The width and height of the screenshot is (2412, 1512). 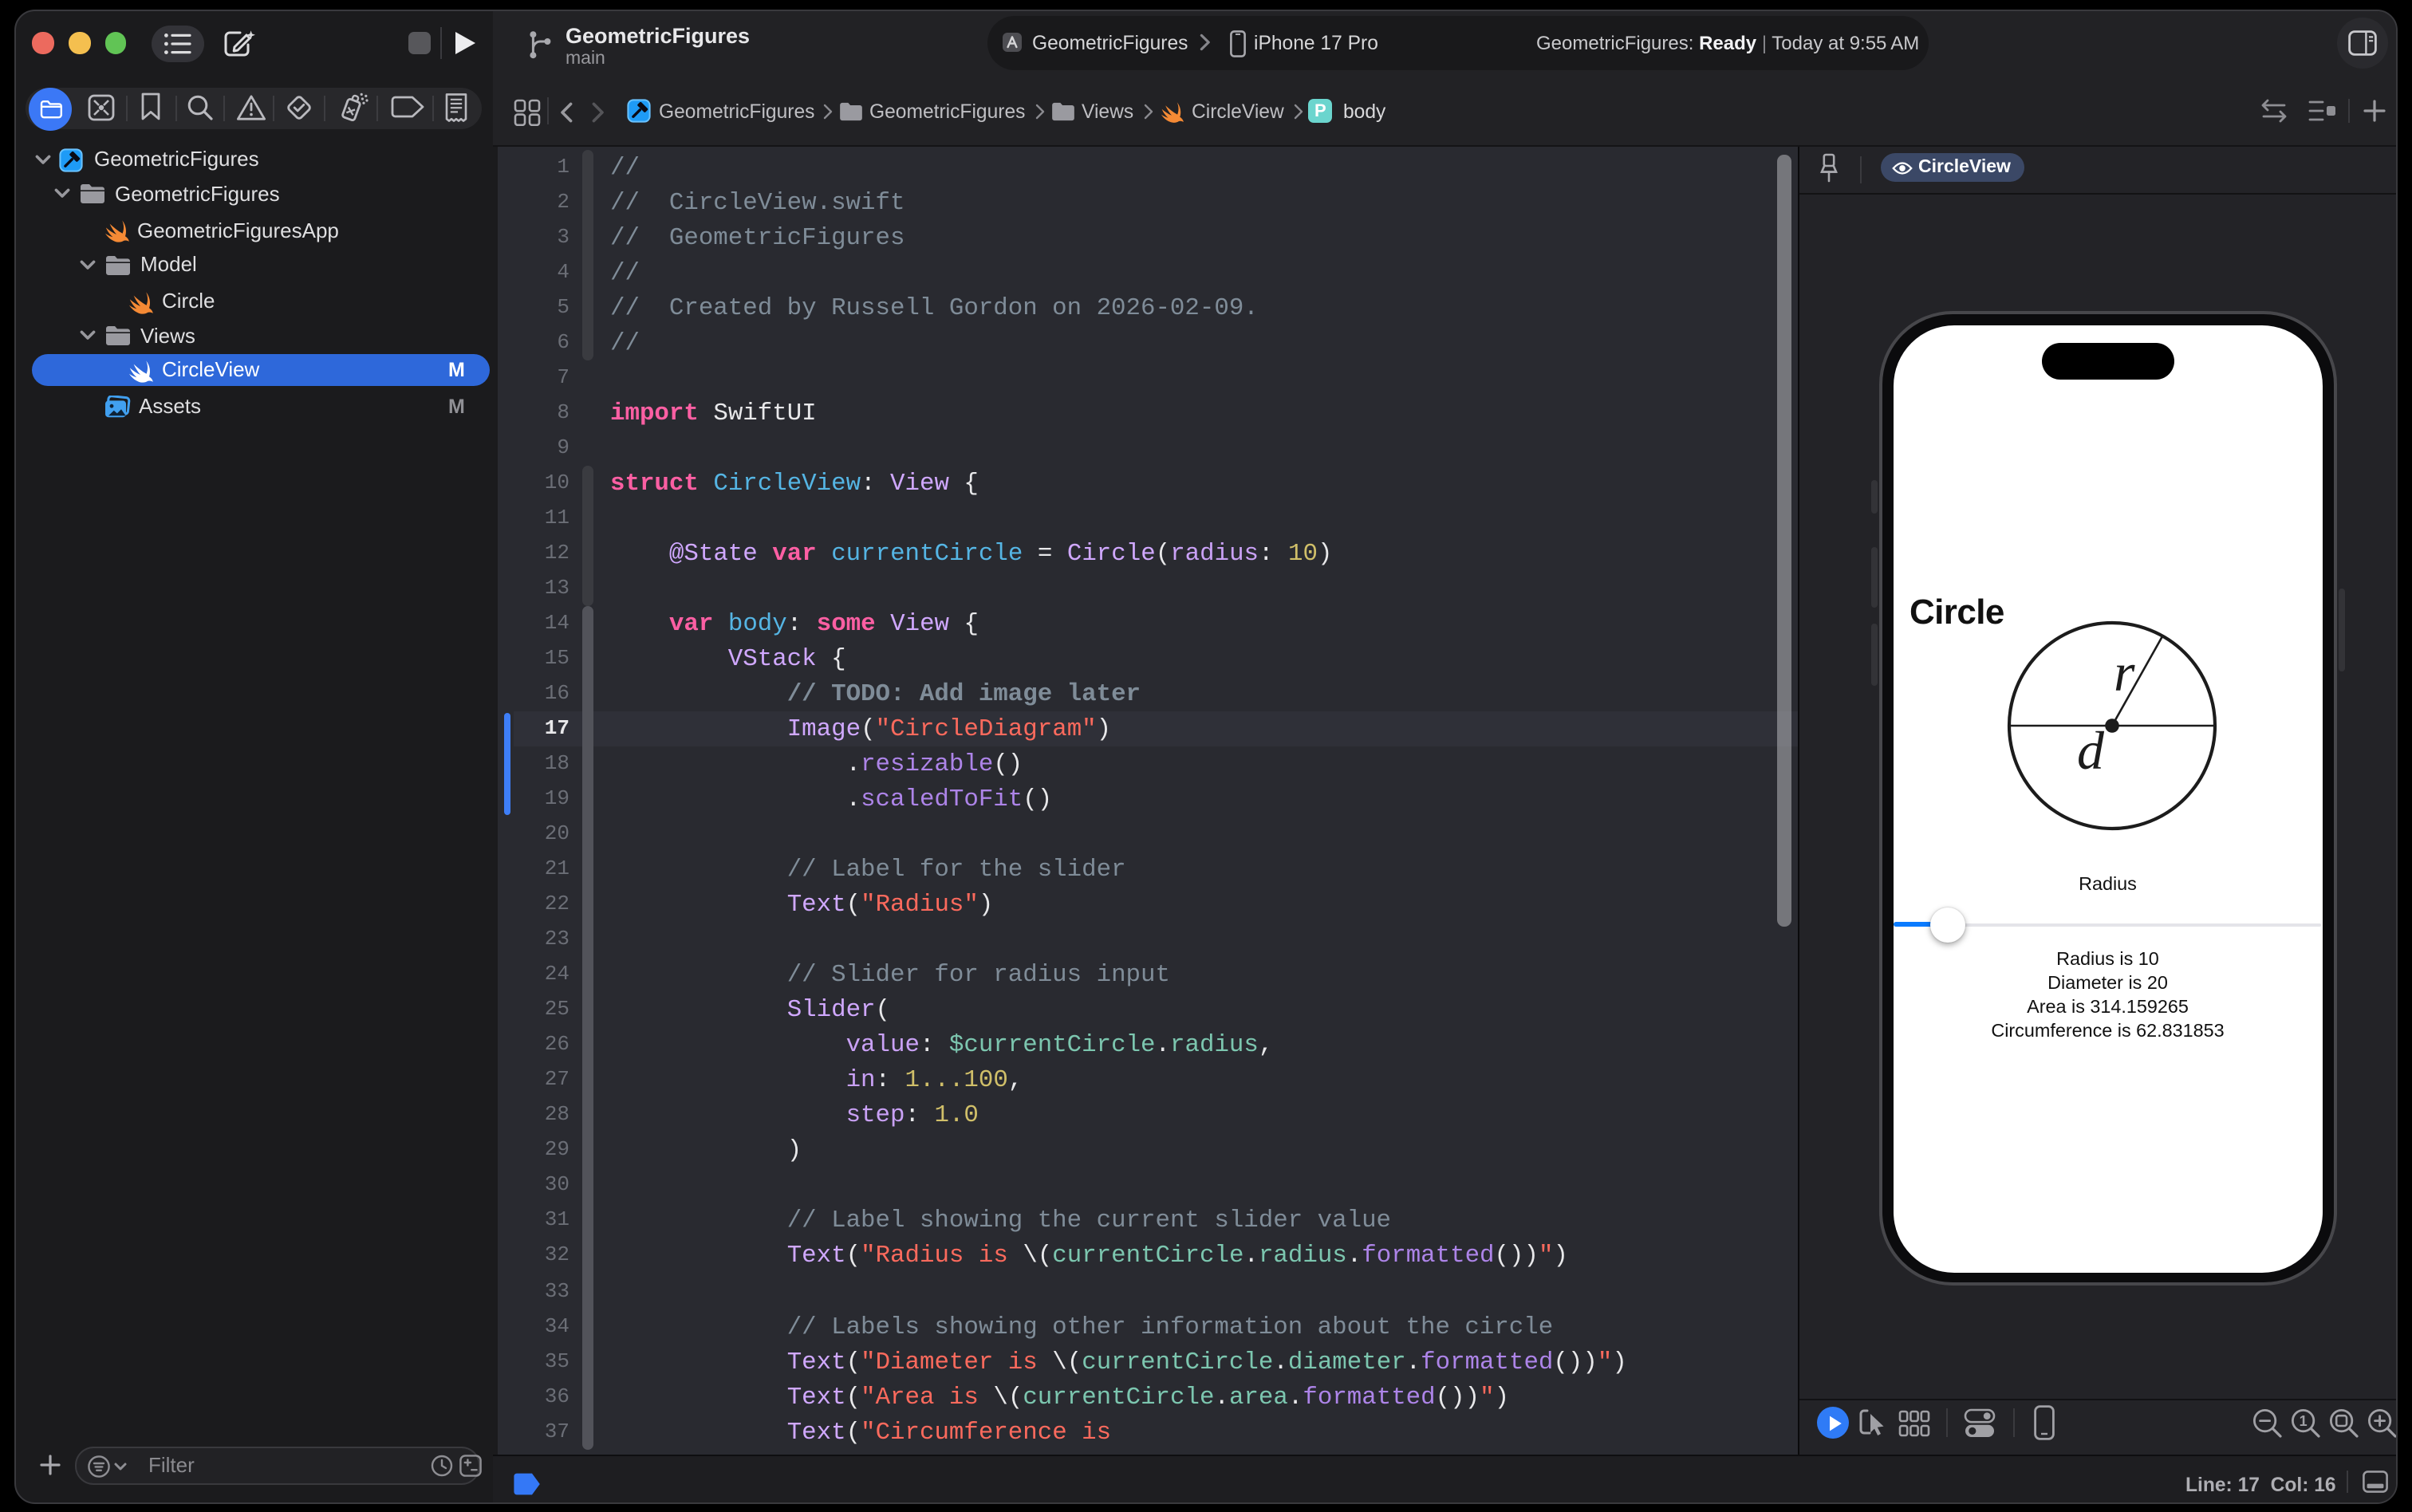 What do you see at coordinates (2304, 1421) in the screenshot?
I see `svg-text: 1` at bounding box center [2304, 1421].